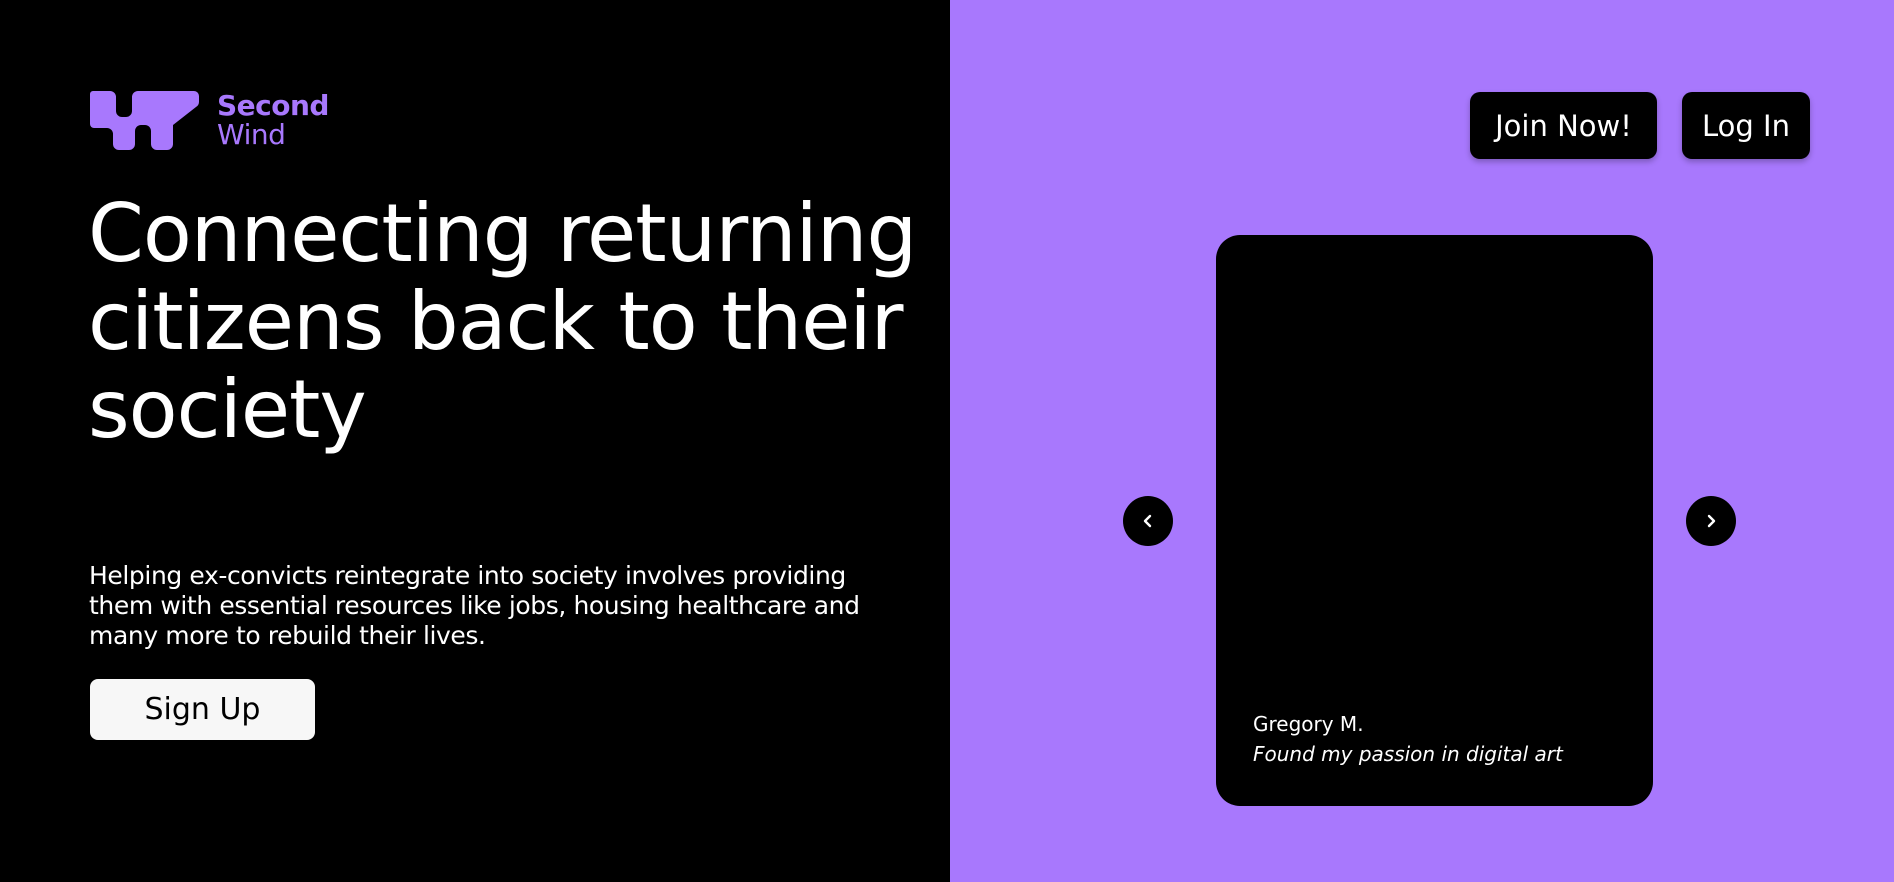 The width and height of the screenshot is (1894, 882). I want to click on brand-name-line2: Wind, so click(251, 134).